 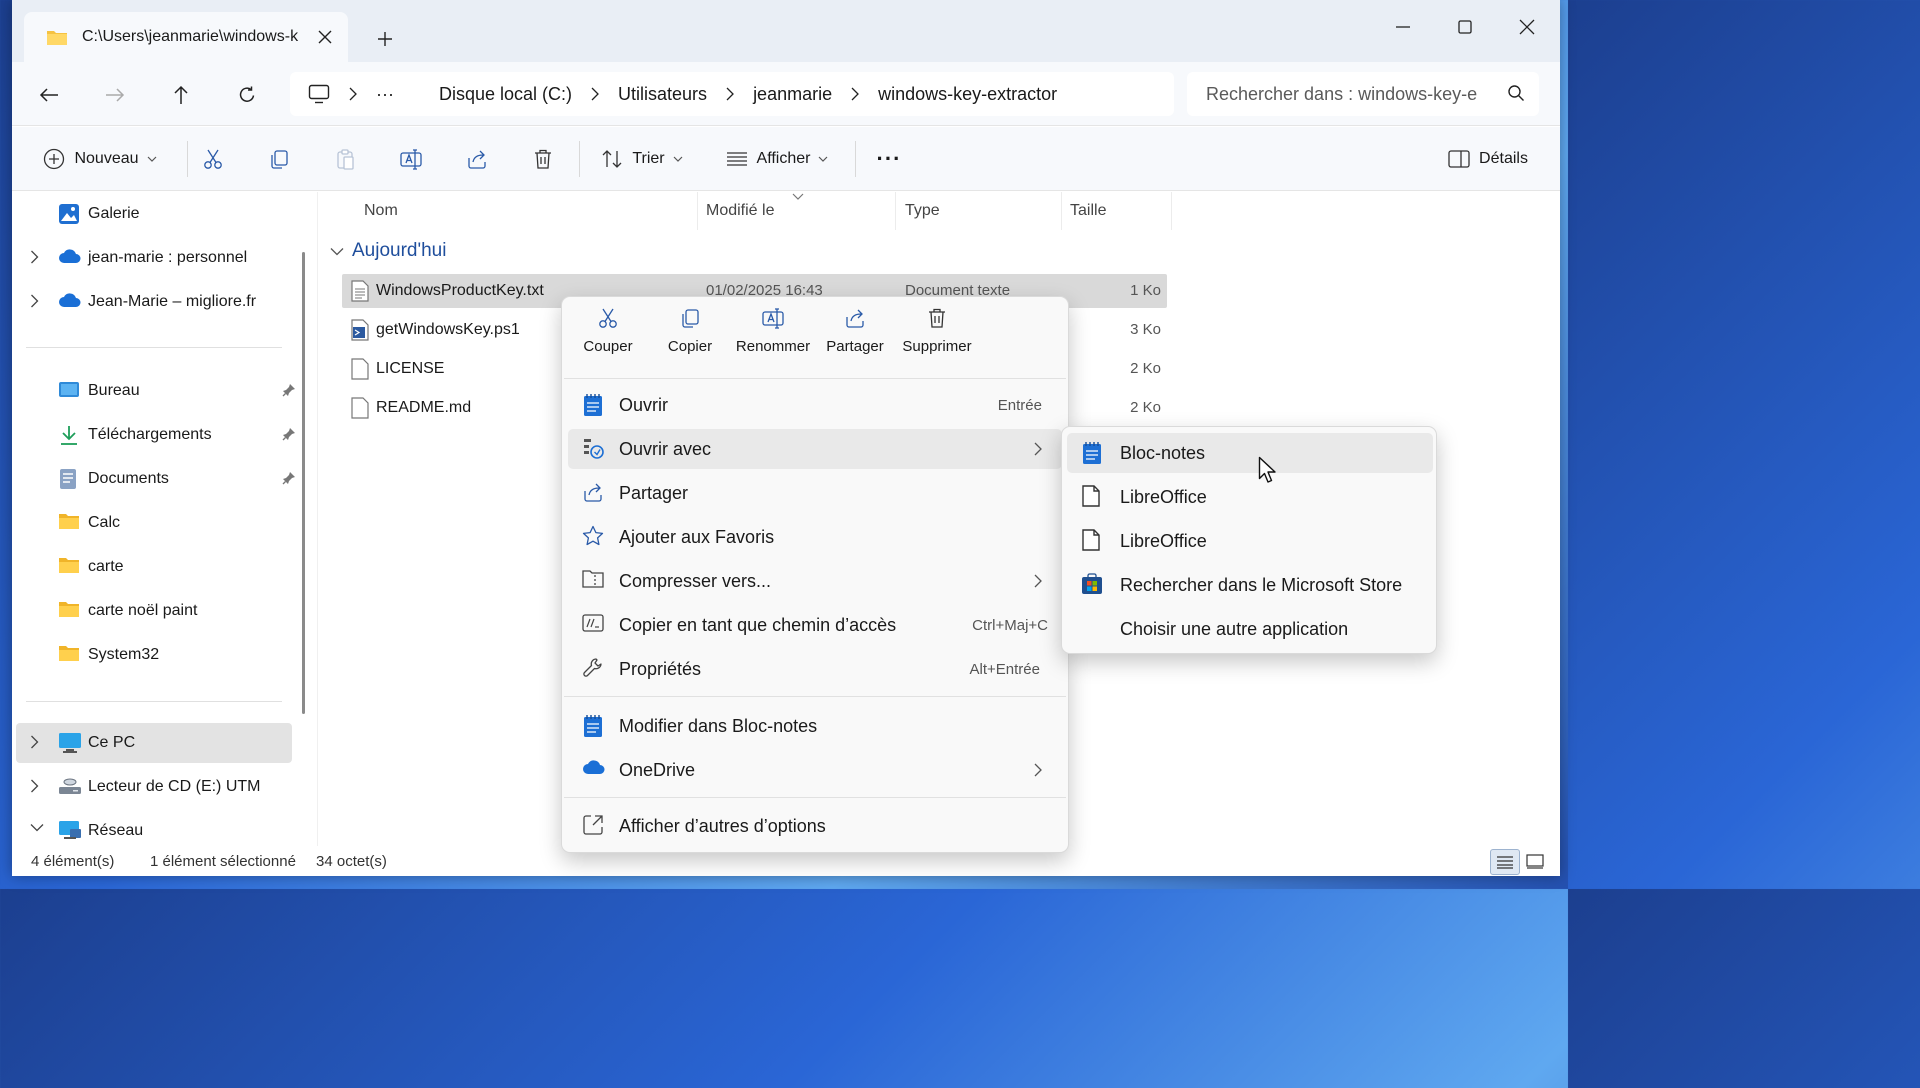 What do you see at coordinates (889, 159) in the screenshot?
I see `more-options-icon: ···` at bounding box center [889, 159].